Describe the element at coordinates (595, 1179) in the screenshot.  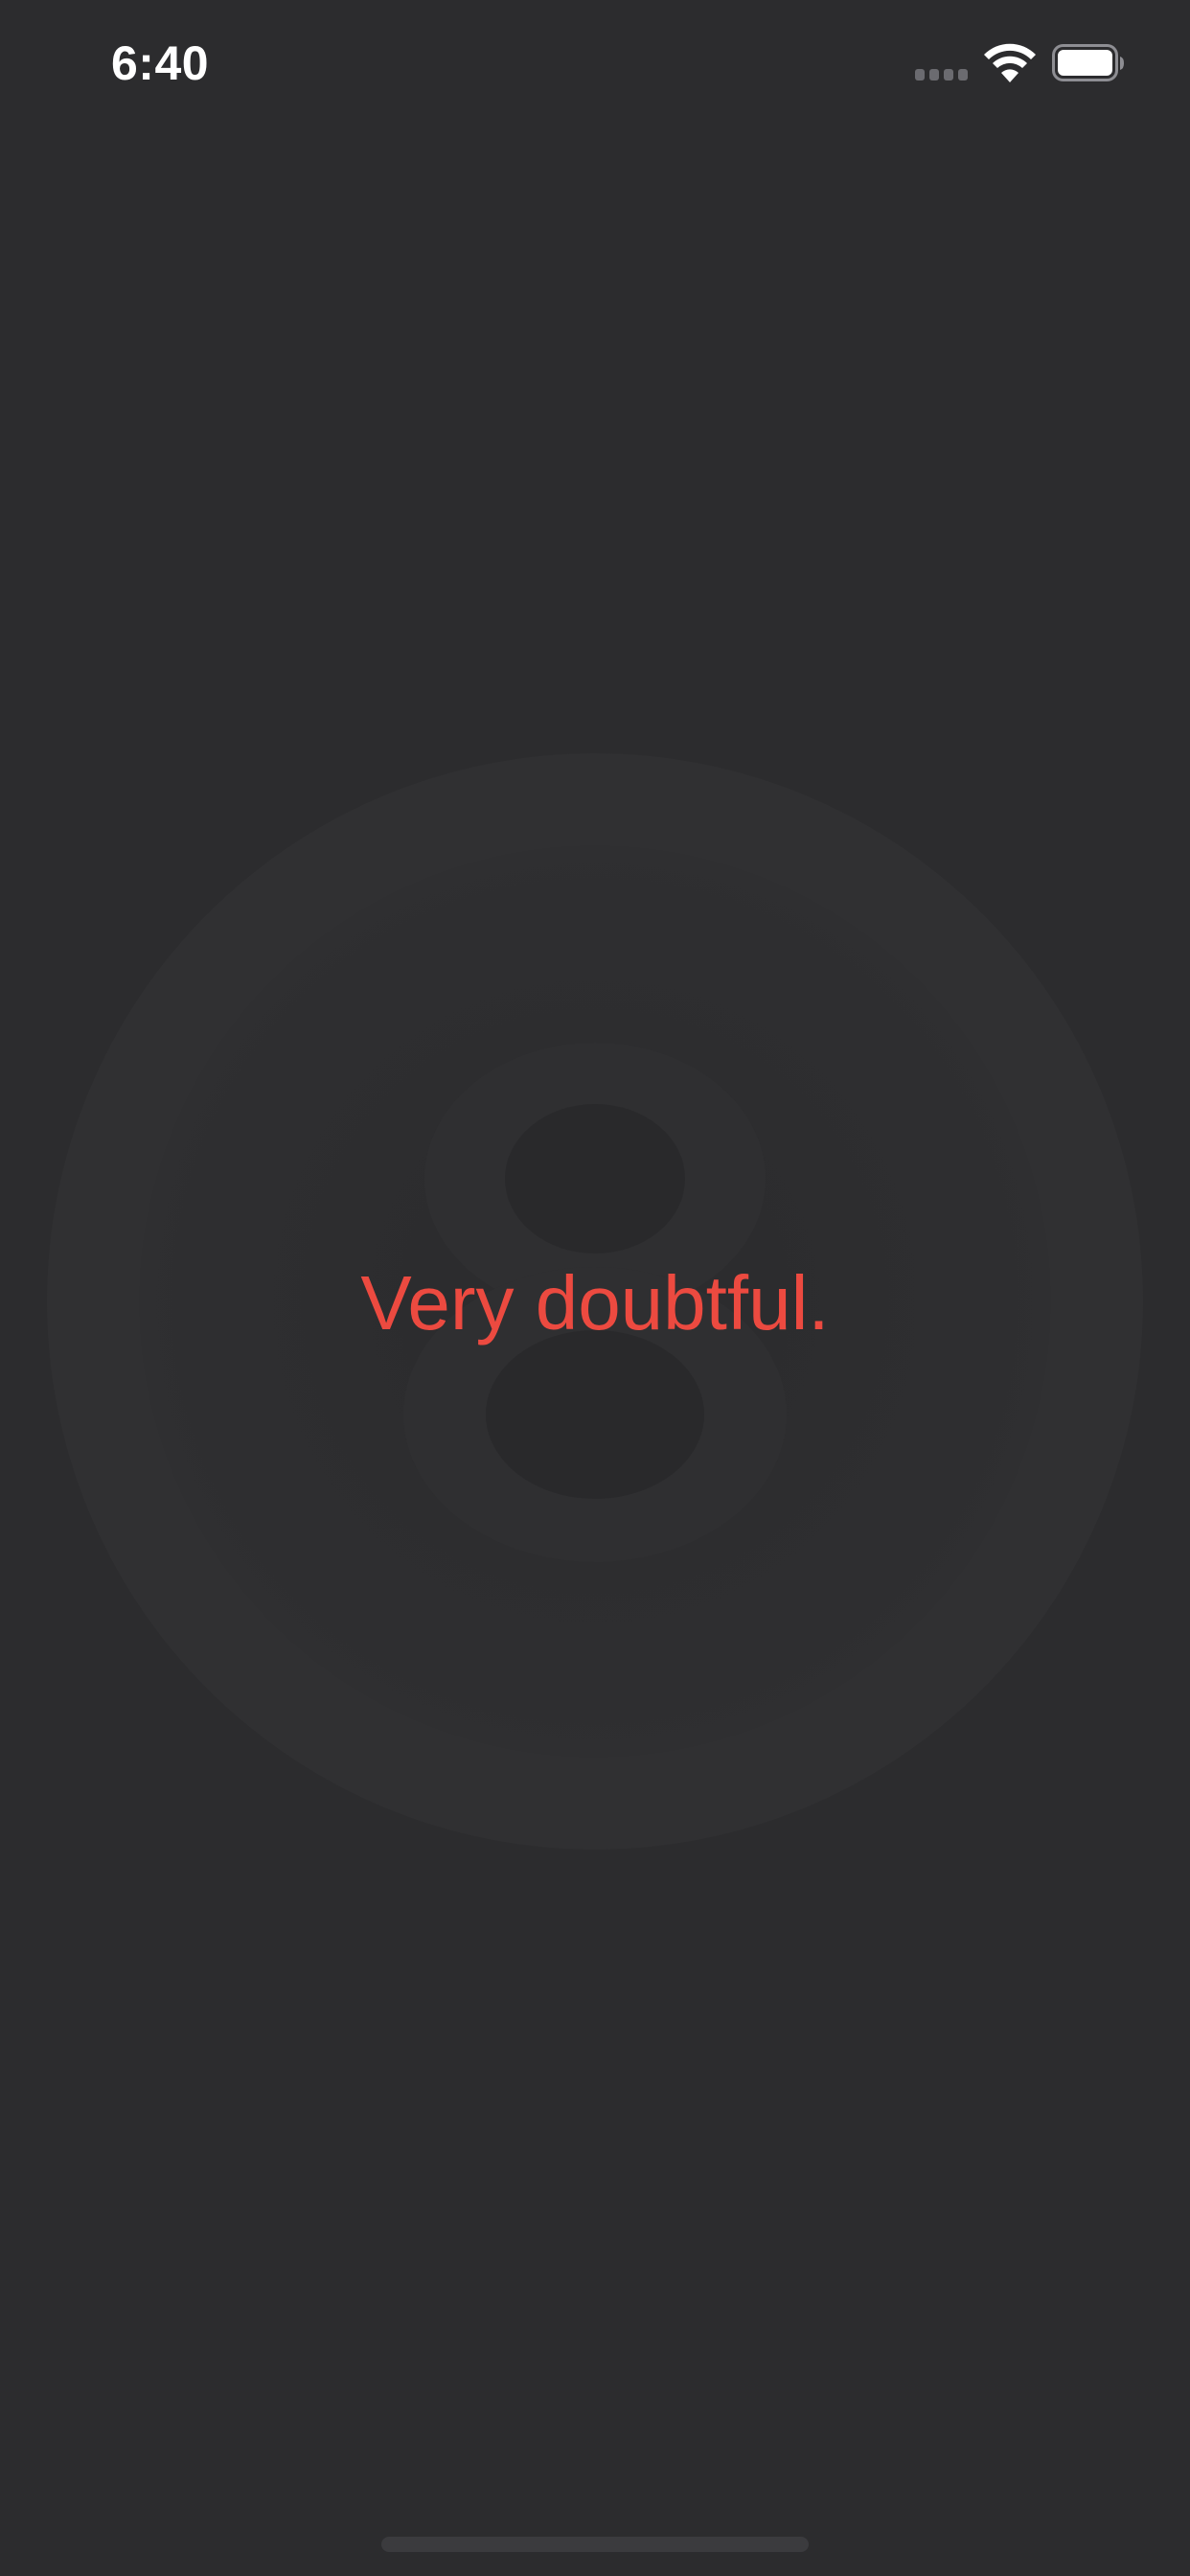
I see `eight-top-hole` at that location.